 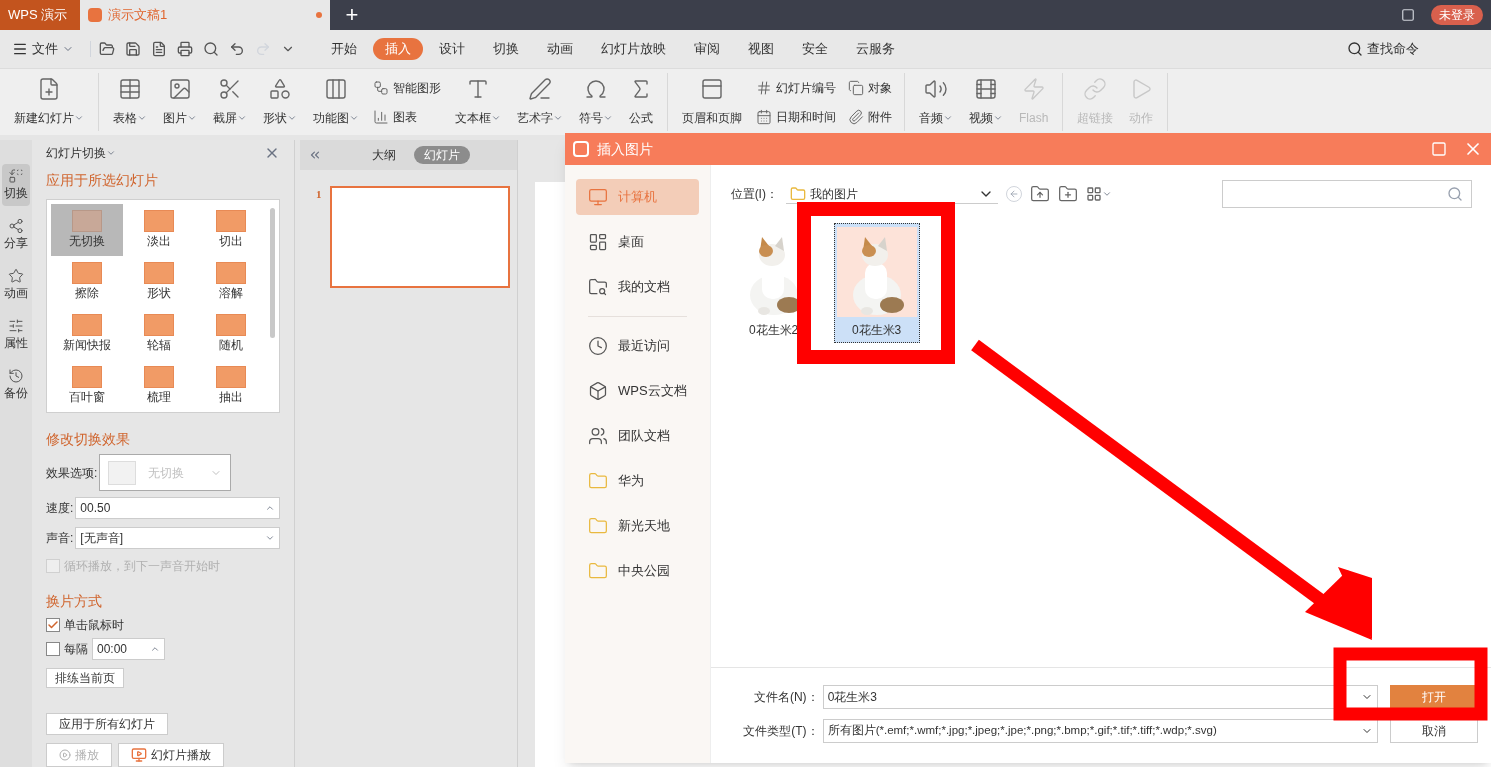 I want to click on rehearse-button: 排练当前页, so click(x=85, y=678).